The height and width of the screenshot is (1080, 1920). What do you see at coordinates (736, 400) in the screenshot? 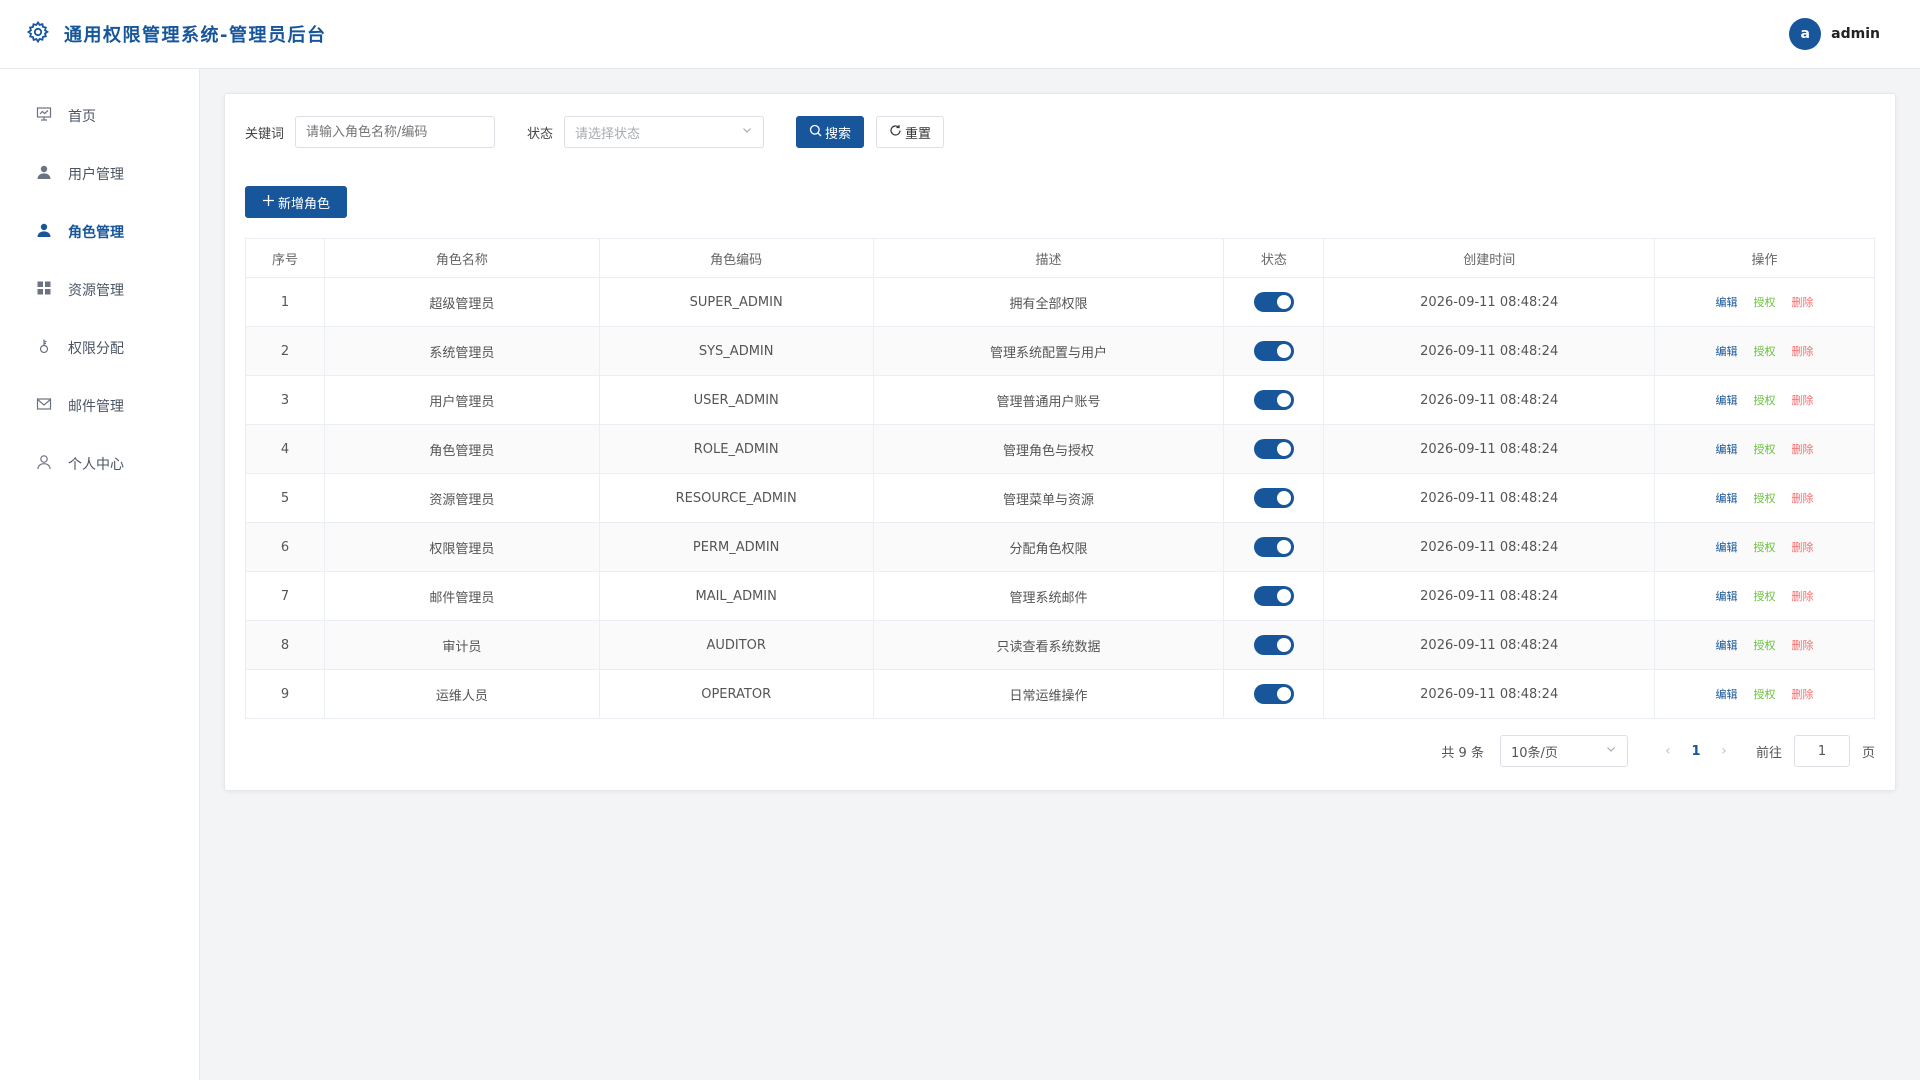
I see `cell-role-code: USER_ADMIN` at bounding box center [736, 400].